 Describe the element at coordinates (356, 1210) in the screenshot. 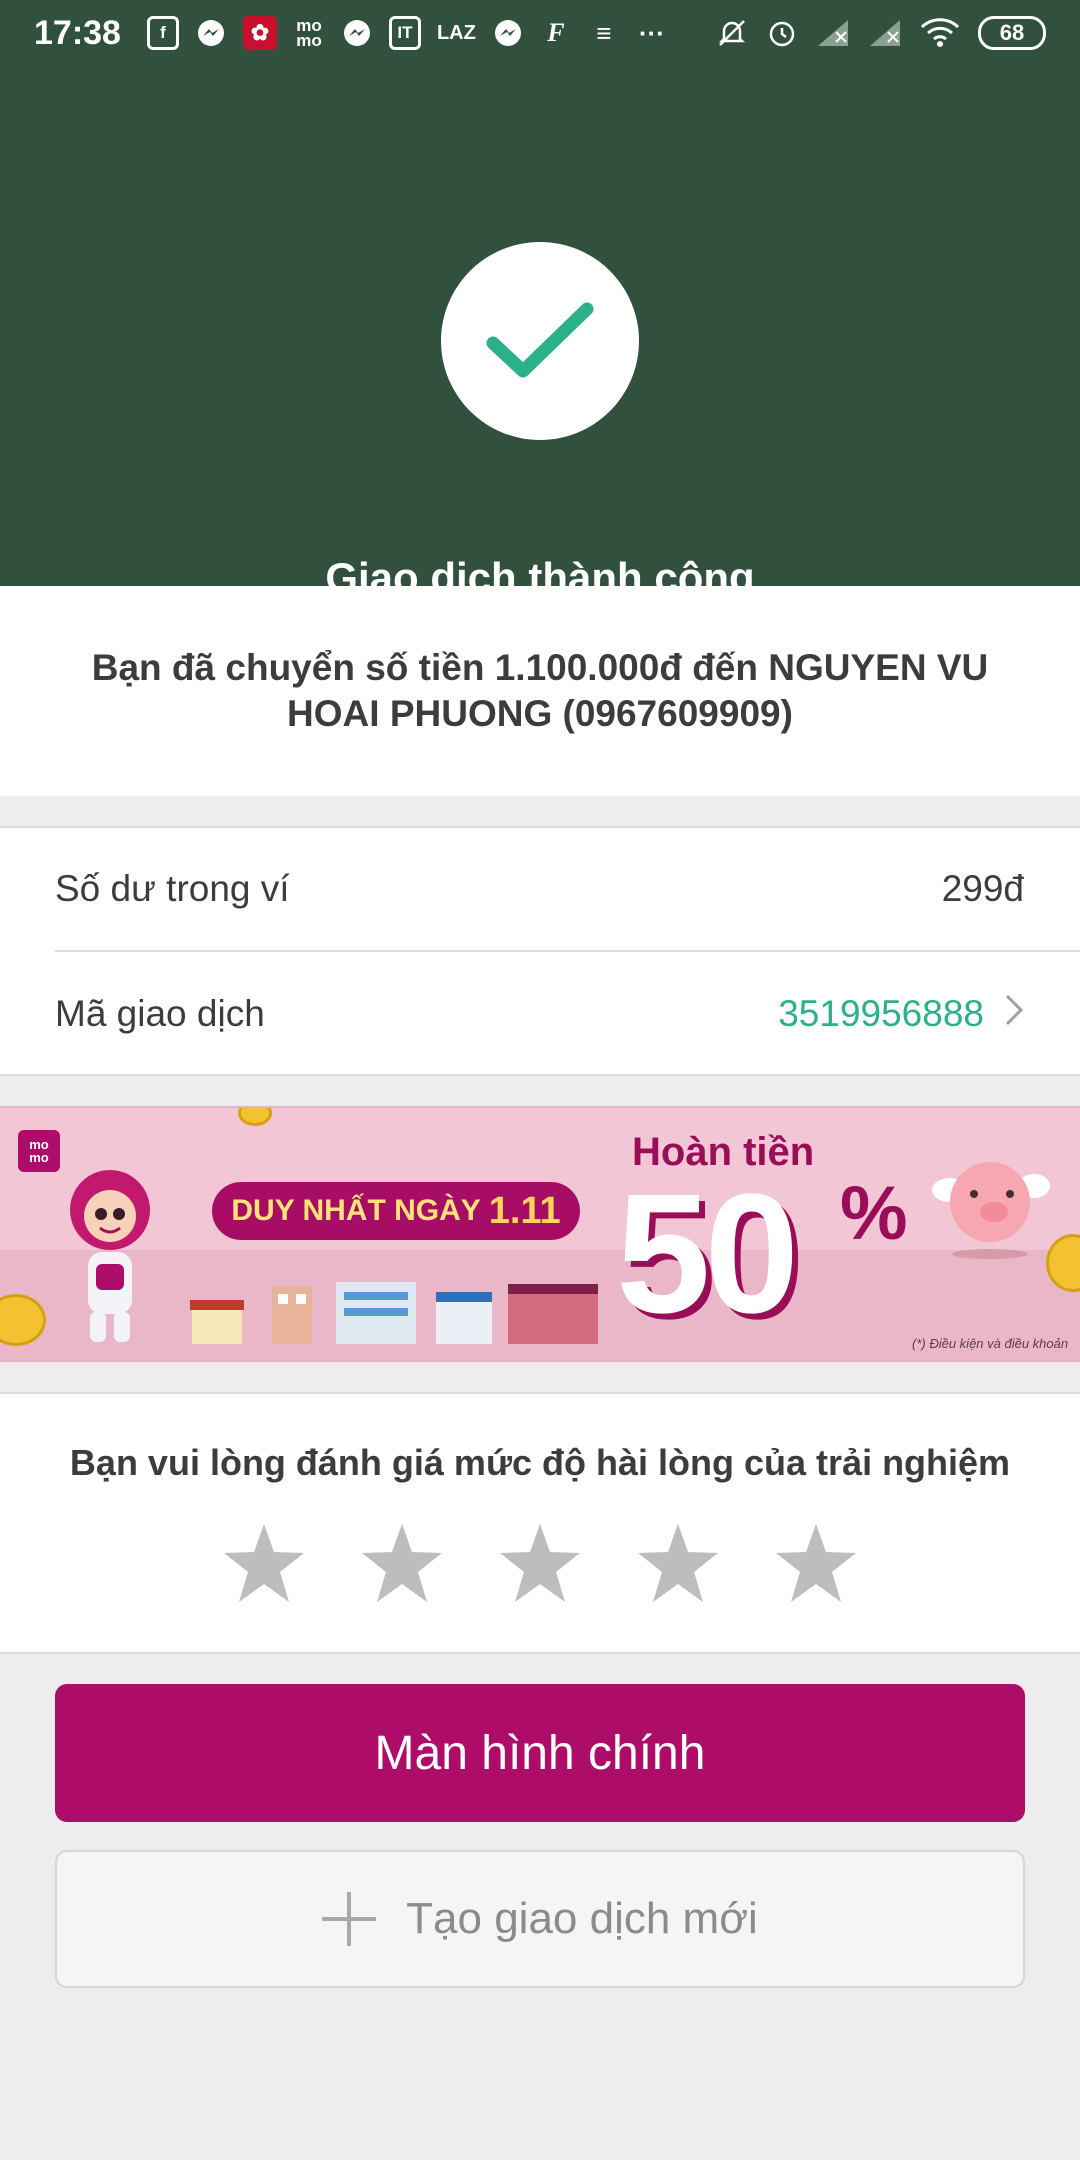

I see `promo-pill-text: DUY NHẤT NGÀY` at that location.